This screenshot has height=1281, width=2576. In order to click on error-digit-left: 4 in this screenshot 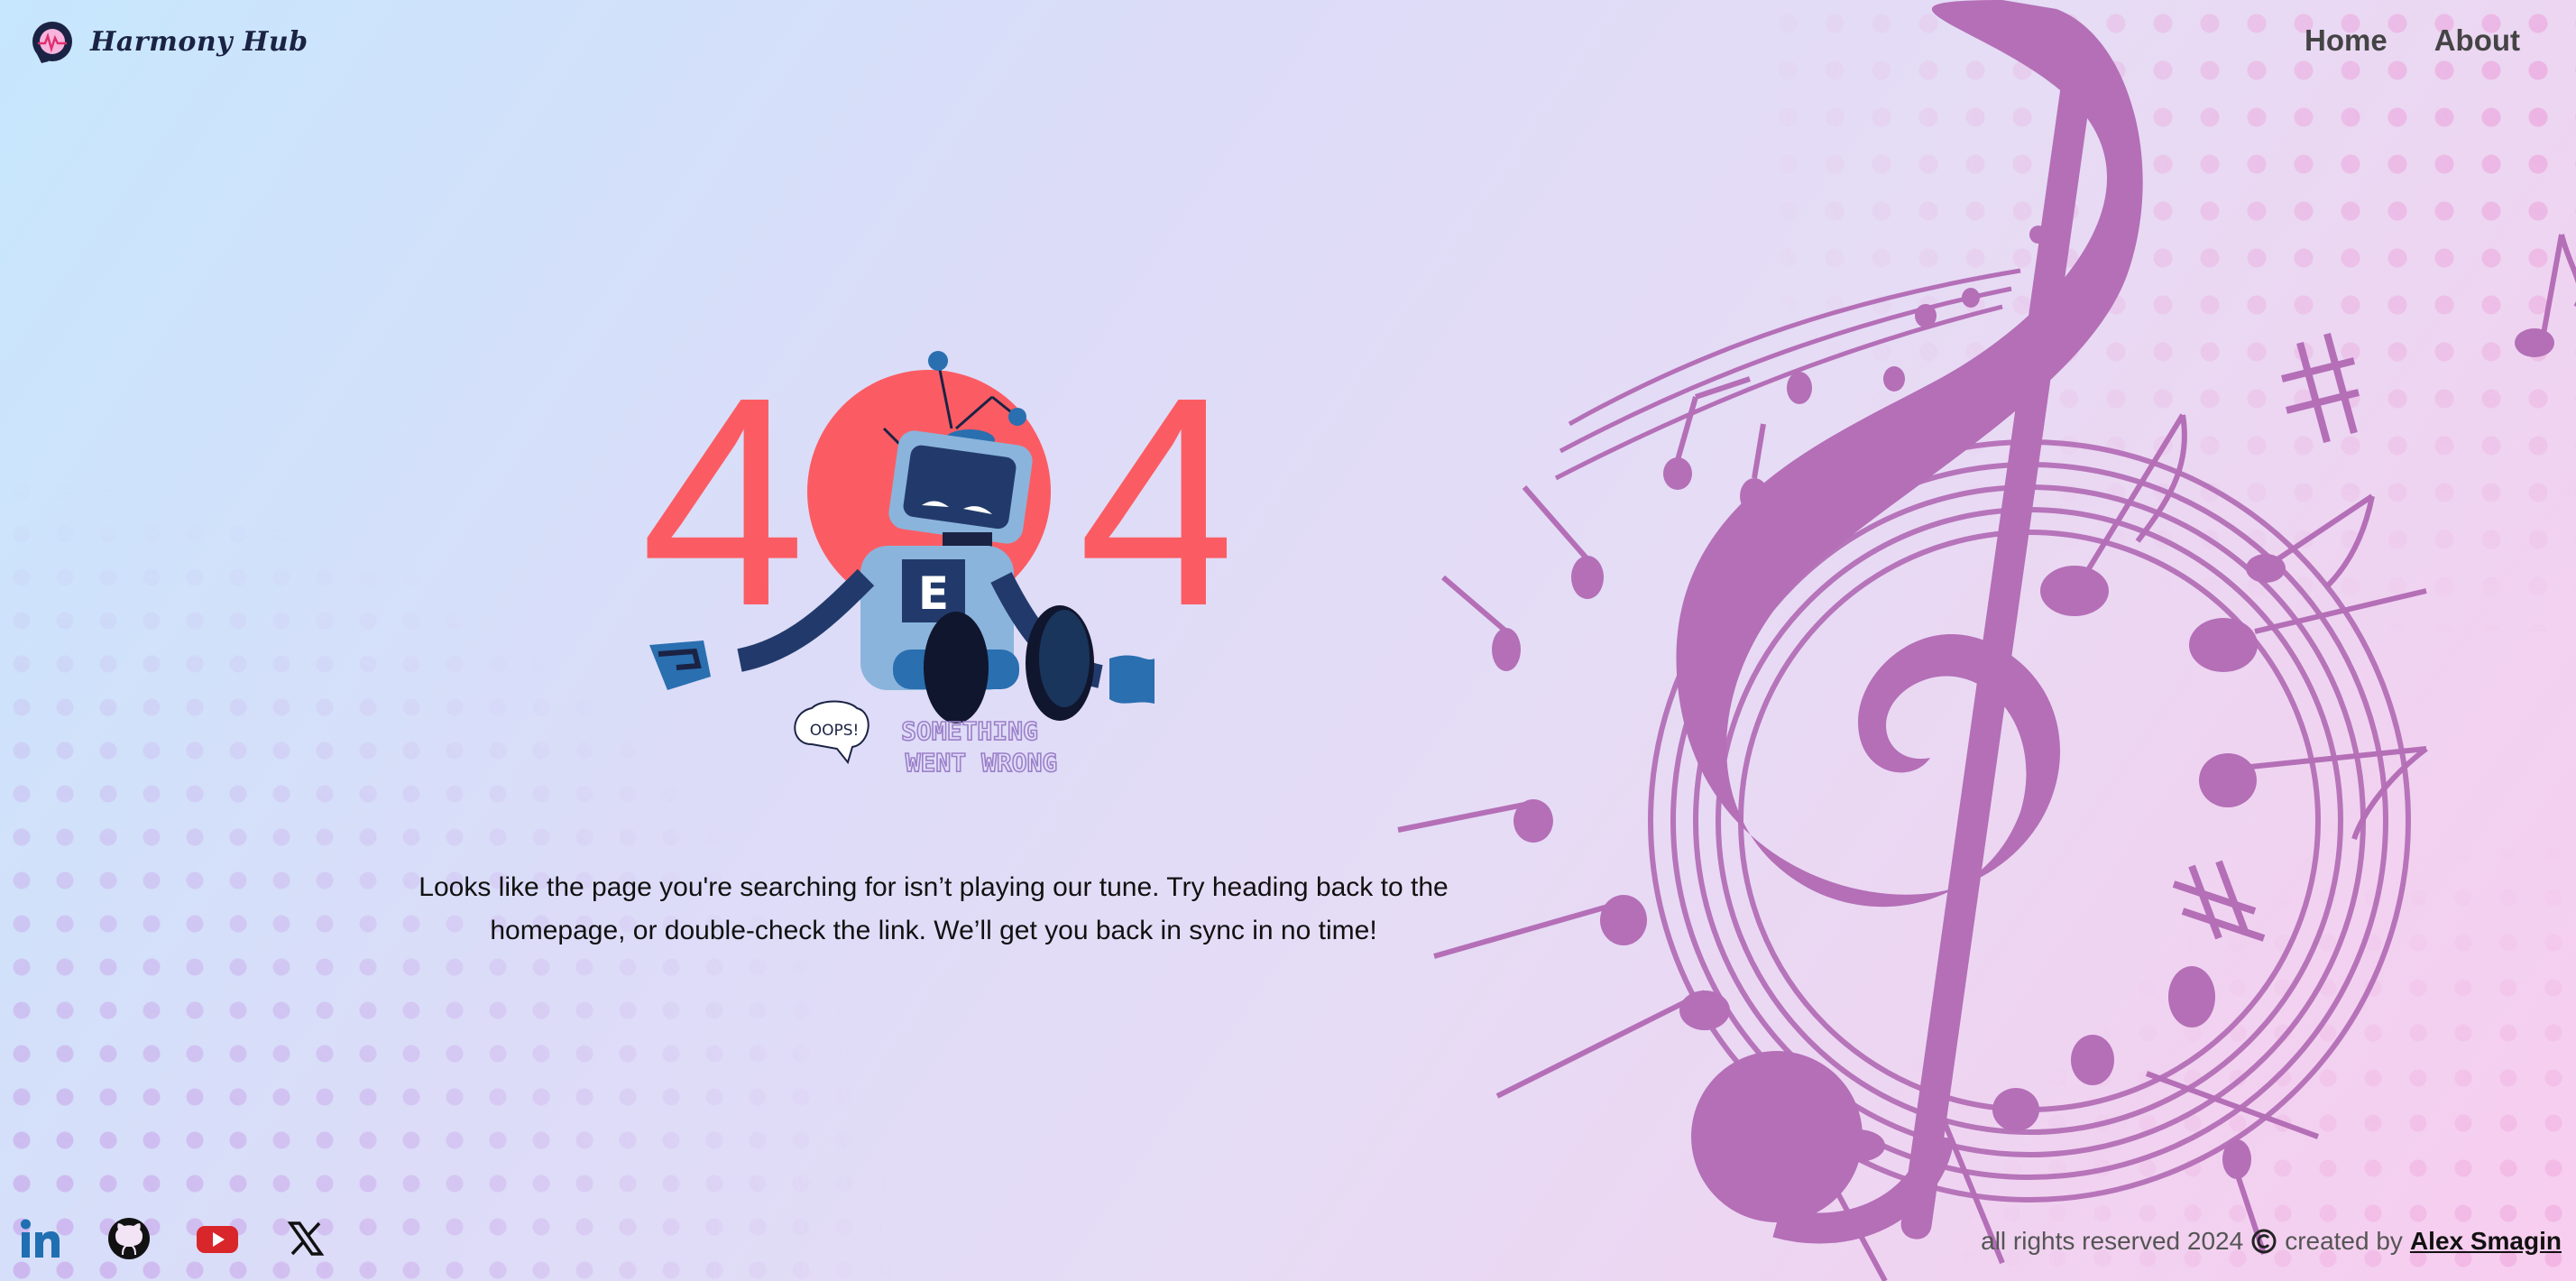, I will do `click(723, 505)`.